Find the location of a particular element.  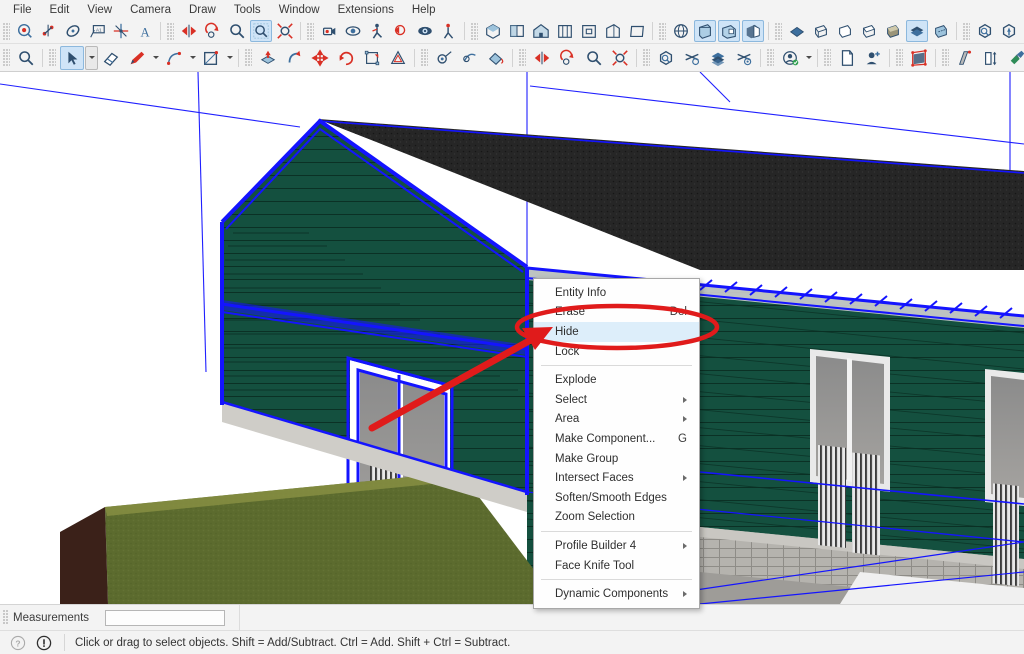

menu-item-extensions: Extensions is located at coordinates (366, 10).